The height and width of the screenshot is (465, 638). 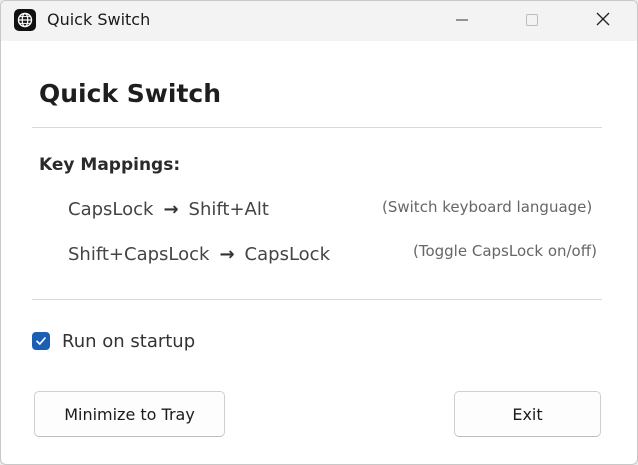 I want to click on close-icon, so click(x=603, y=21).